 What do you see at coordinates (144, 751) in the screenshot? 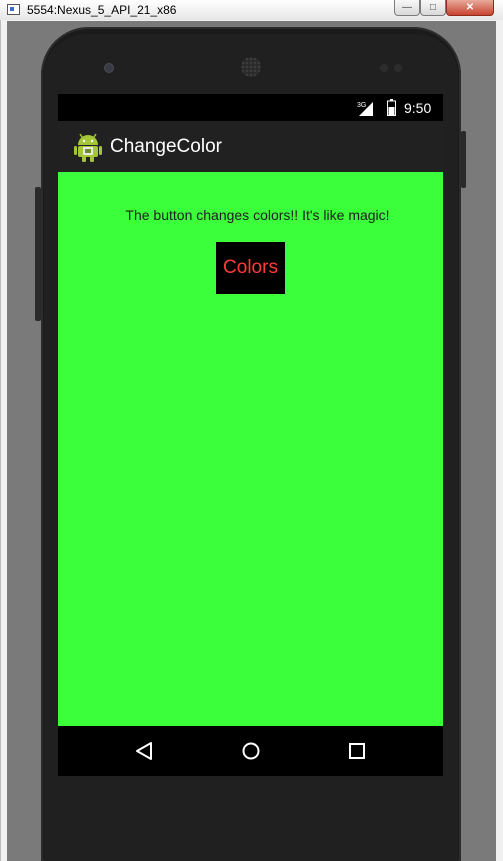
I see `back-icon` at bounding box center [144, 751].